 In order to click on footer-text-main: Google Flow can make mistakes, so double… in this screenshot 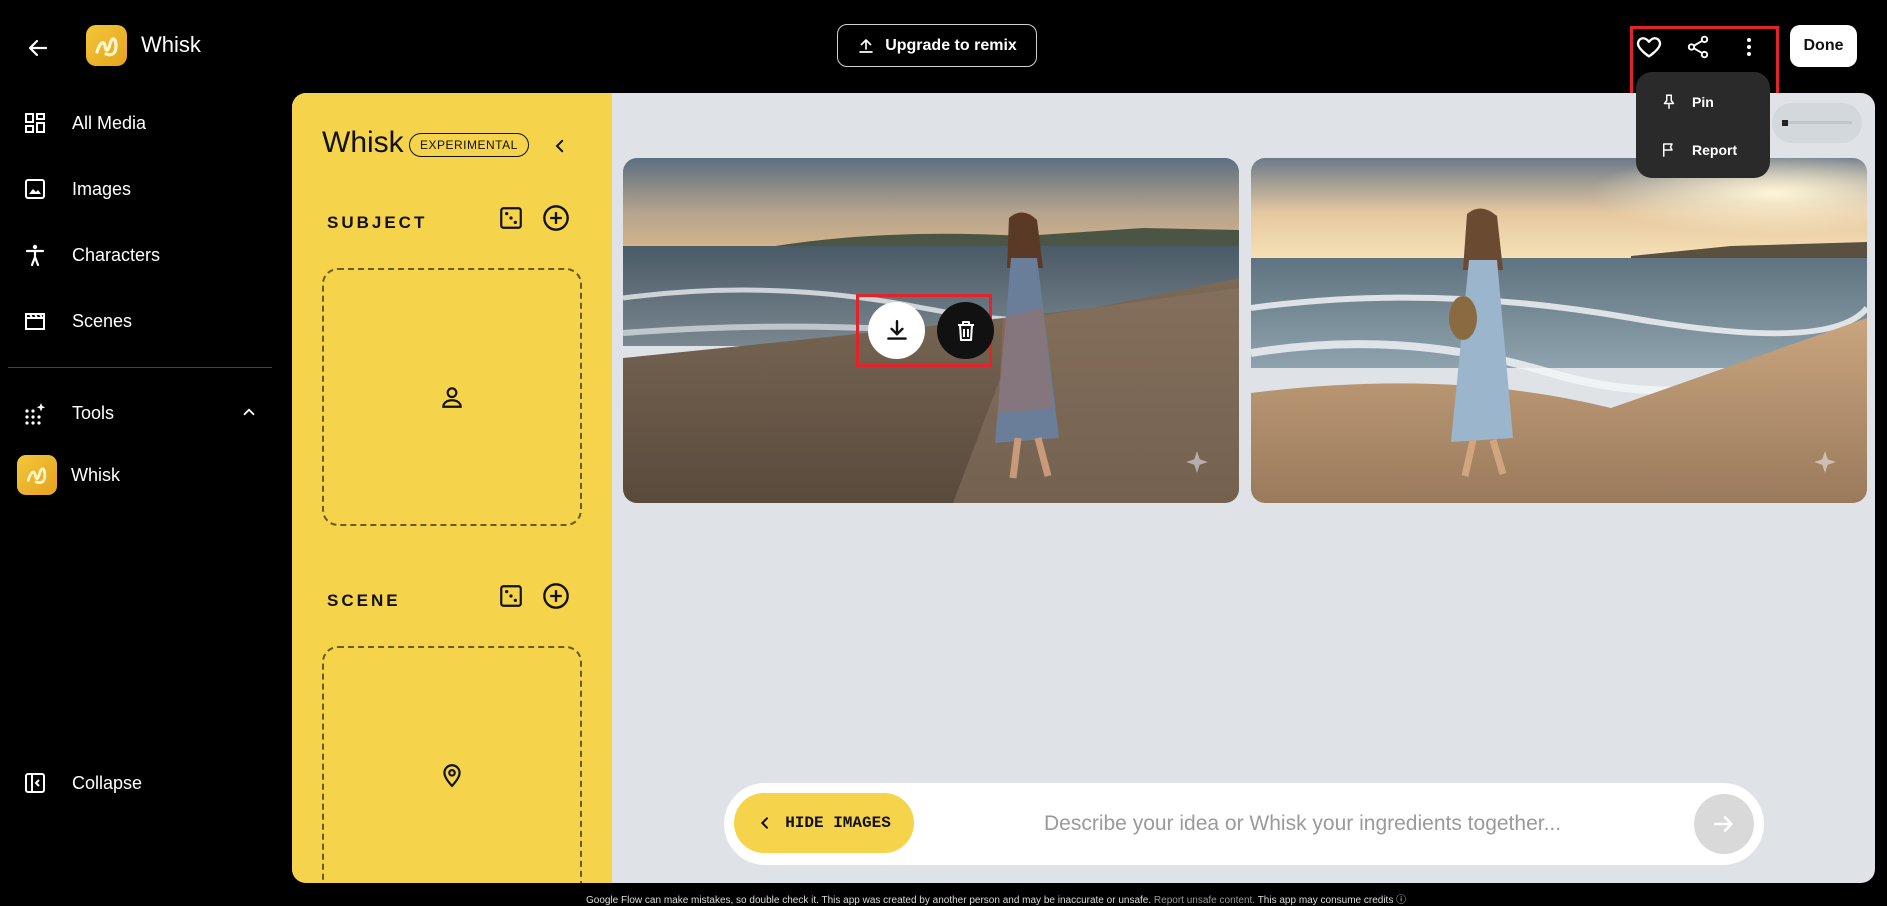, I will do `click(869, 900)`.